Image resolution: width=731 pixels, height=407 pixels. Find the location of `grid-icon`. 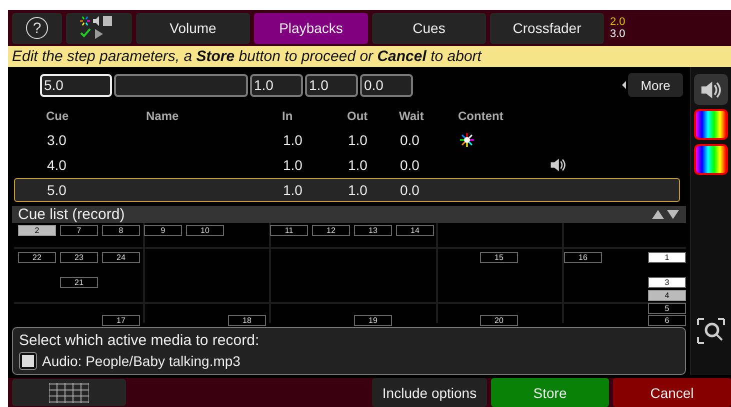

grid-icon is located at coordinates (69, 392).